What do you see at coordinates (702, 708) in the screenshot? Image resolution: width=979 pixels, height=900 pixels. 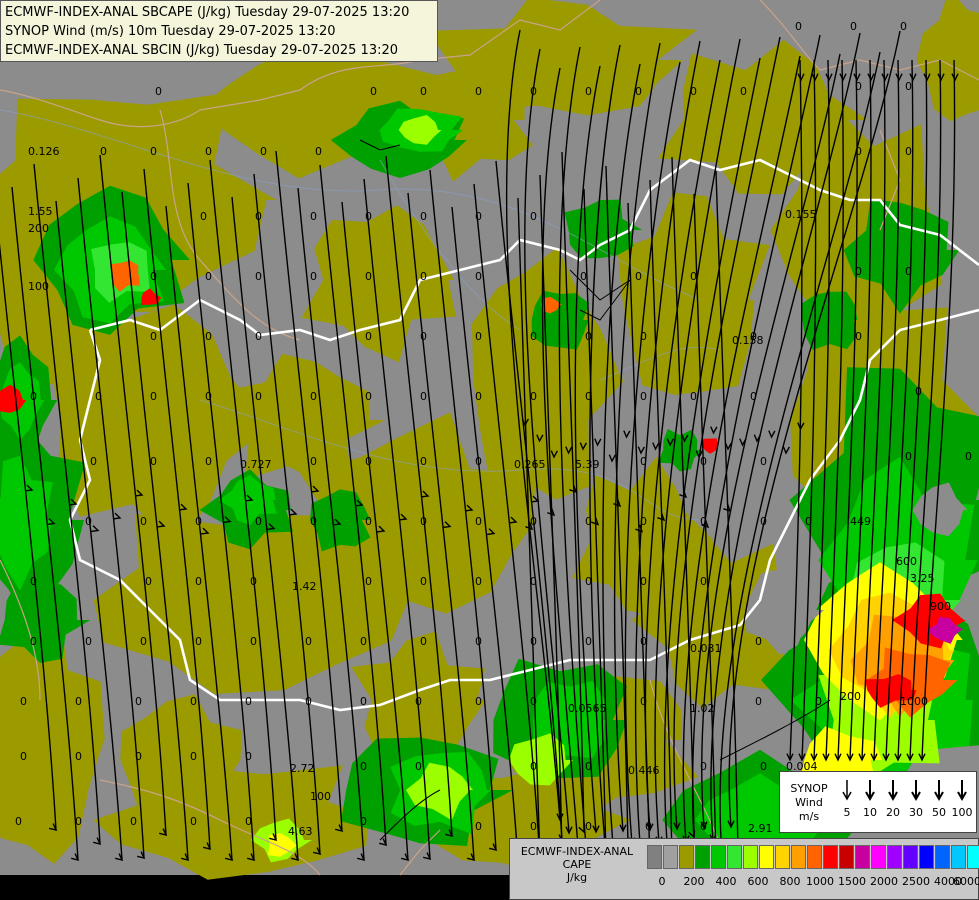 I see `contour-label: 1.02` at bounding box center [702, 708].